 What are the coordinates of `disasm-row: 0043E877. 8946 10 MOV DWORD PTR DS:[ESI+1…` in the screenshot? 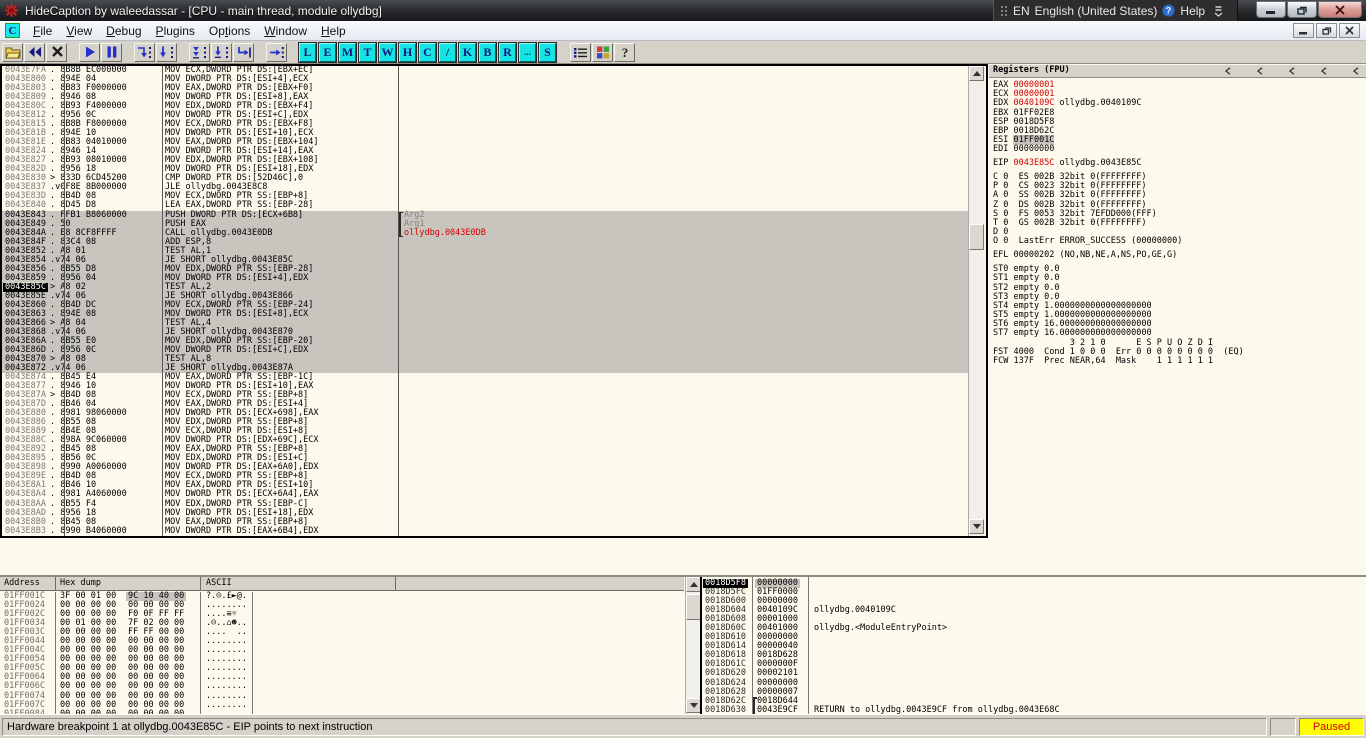 It's located at (485, 386).